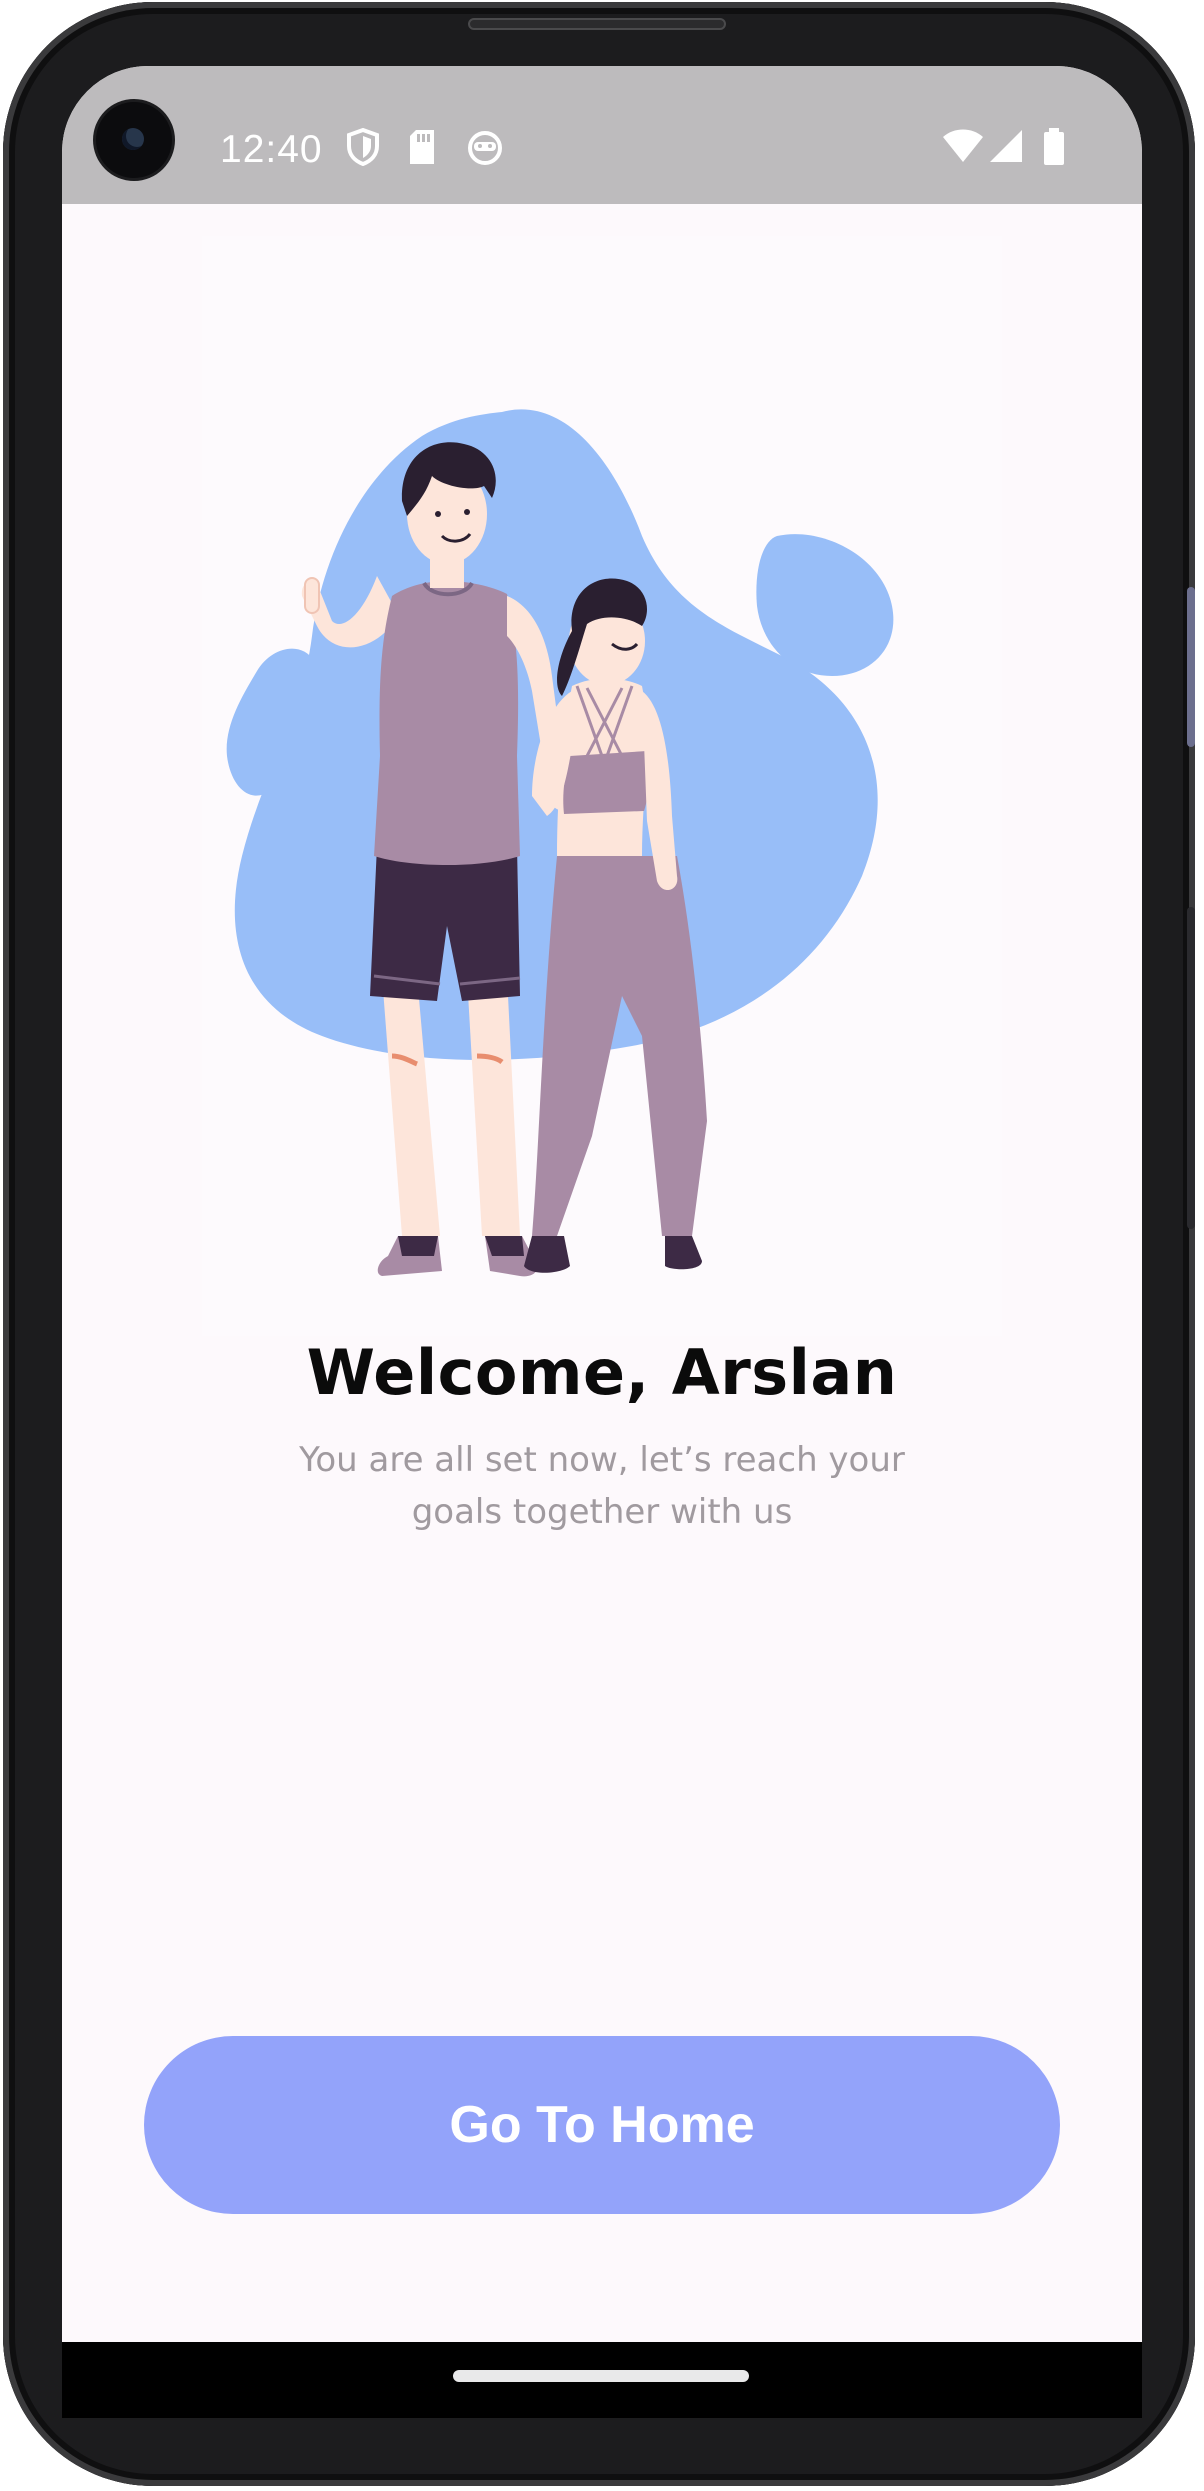 The image size is (1204, 2491). What do you see at coordinates (363, 147) in the screenshot?
I see `shield-icon` at bounding box center [363, 147].